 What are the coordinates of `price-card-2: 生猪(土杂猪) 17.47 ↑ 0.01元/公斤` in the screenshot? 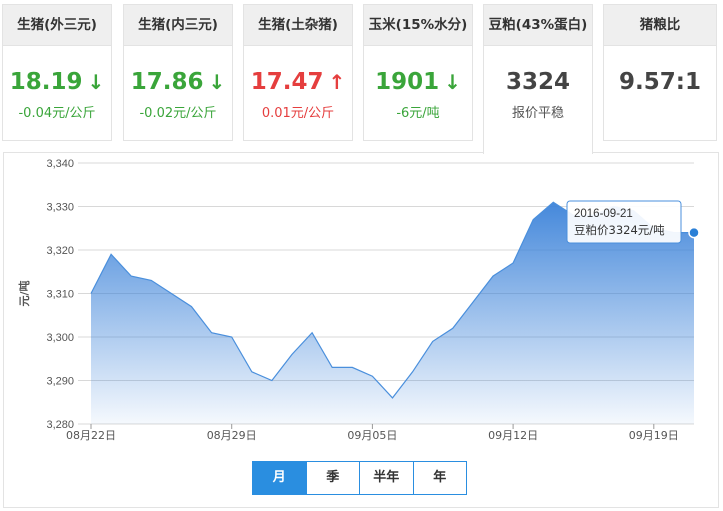 It's located at (298, 72).